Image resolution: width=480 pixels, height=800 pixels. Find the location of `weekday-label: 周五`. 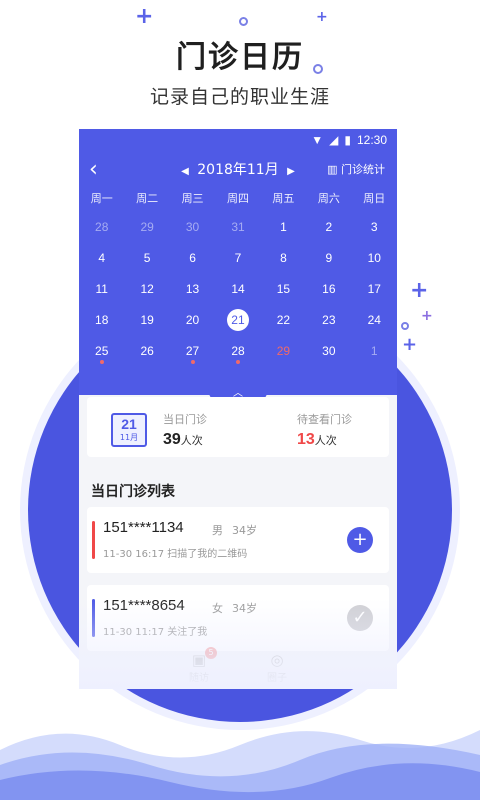

weekday-label: 周五 is located at coordinates (283, 198).